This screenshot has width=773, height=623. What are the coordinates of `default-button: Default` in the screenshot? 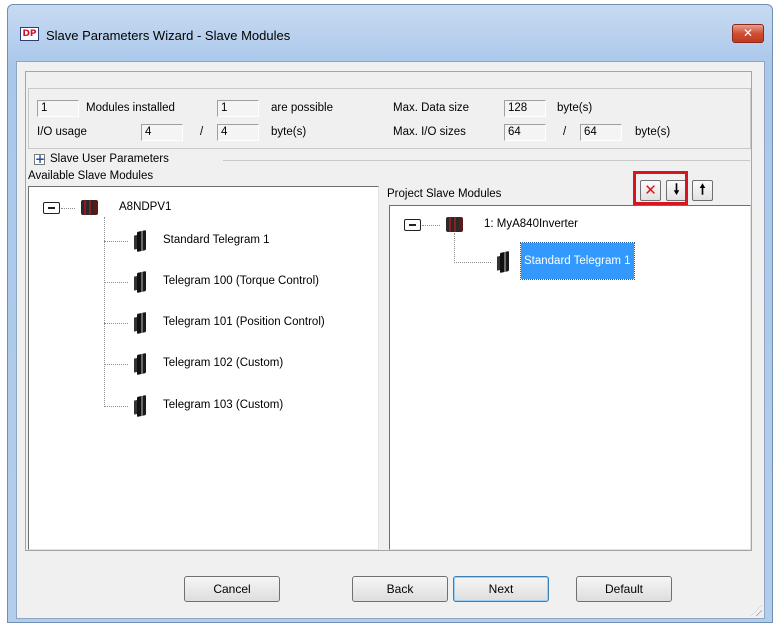 It's located at (624, 589).